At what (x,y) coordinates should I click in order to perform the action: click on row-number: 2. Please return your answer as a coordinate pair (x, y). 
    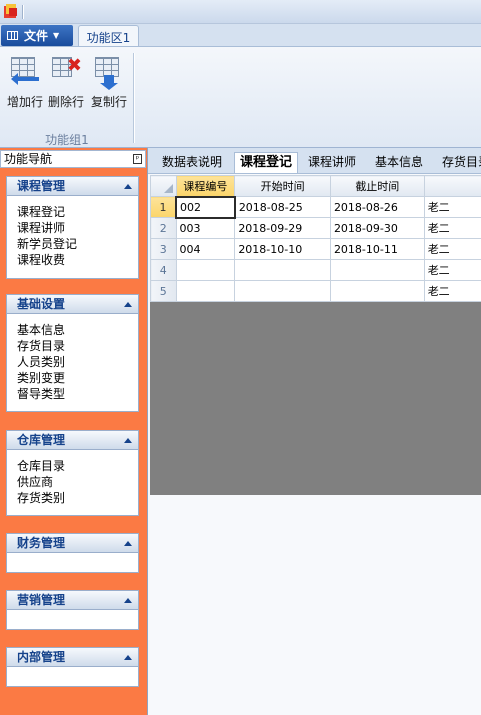
    Looking at the image, I should click on (163, 228).